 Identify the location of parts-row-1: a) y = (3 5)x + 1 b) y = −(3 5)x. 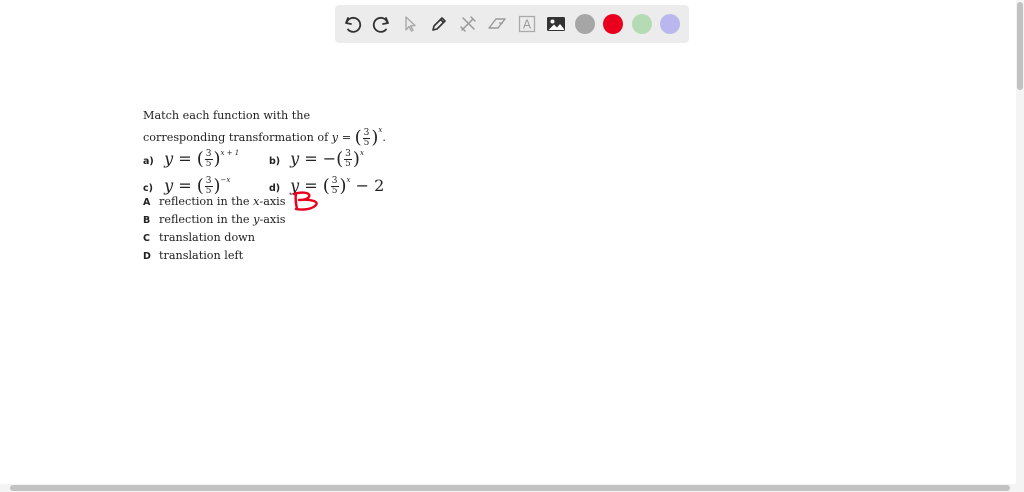
(293, 155).